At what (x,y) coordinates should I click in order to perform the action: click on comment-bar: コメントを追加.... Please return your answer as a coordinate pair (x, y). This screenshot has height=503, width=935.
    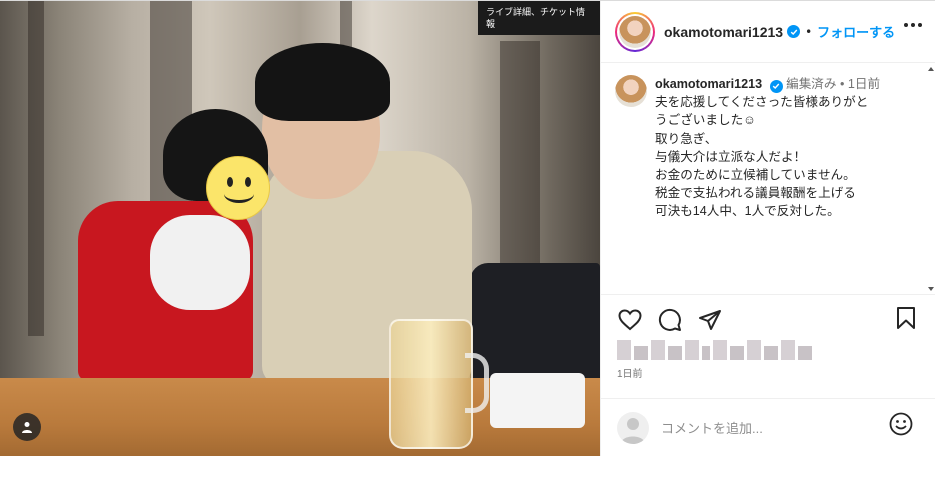
    Looking at the image, I should click on (768, 427).